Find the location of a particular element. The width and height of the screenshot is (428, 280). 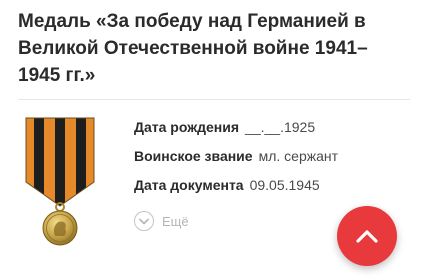

scroll-to-top-button is located at coordinates (367, 236).